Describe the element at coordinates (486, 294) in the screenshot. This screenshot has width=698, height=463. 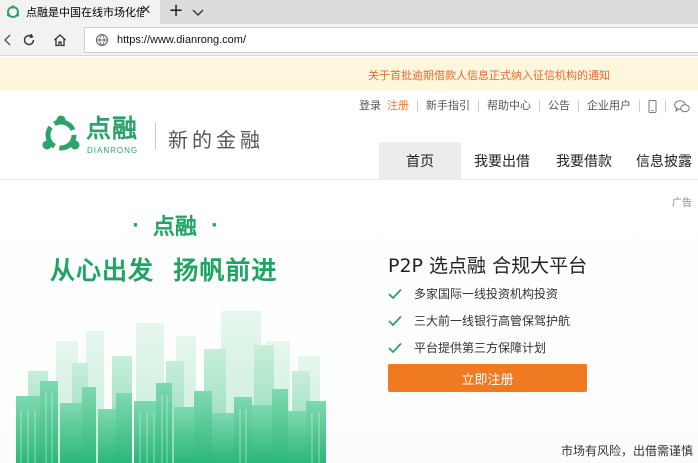
I see `feature-text: 多家国际一线投资机构投资` at that location.